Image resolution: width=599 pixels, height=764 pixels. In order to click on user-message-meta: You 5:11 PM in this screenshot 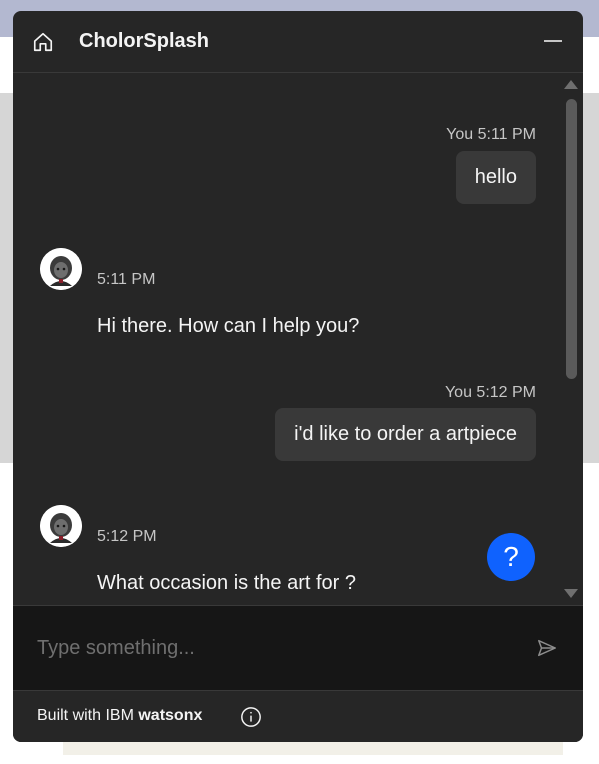, I will do `click(491, 134)`.